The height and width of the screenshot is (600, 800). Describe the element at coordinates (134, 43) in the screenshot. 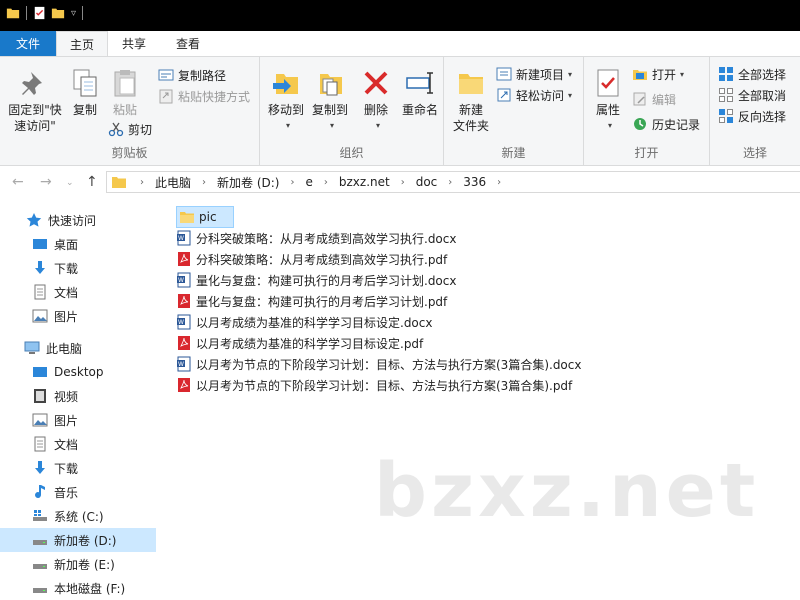

I see `tab-share: 共享` at that location.